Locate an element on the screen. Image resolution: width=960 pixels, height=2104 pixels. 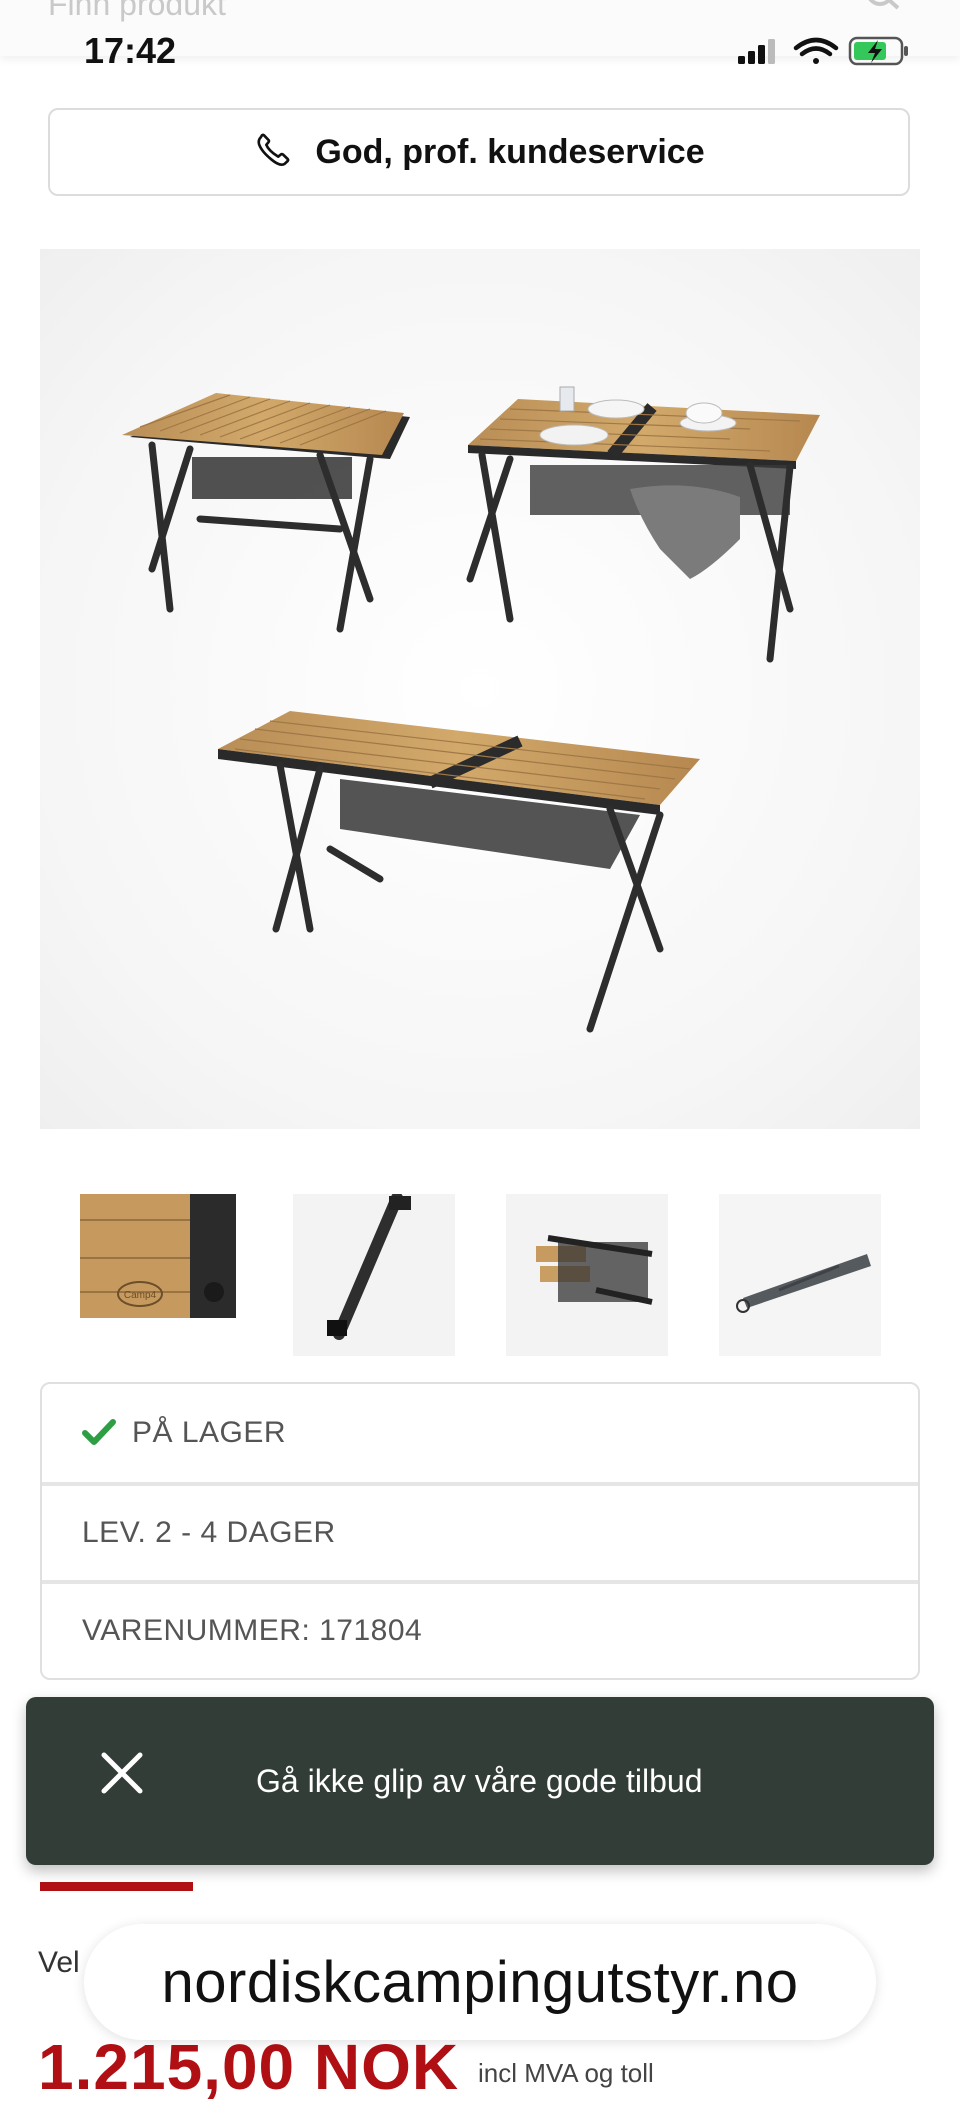
domain-text: nordiskcampingutstyr.no is located at coordinates (480, 1982).